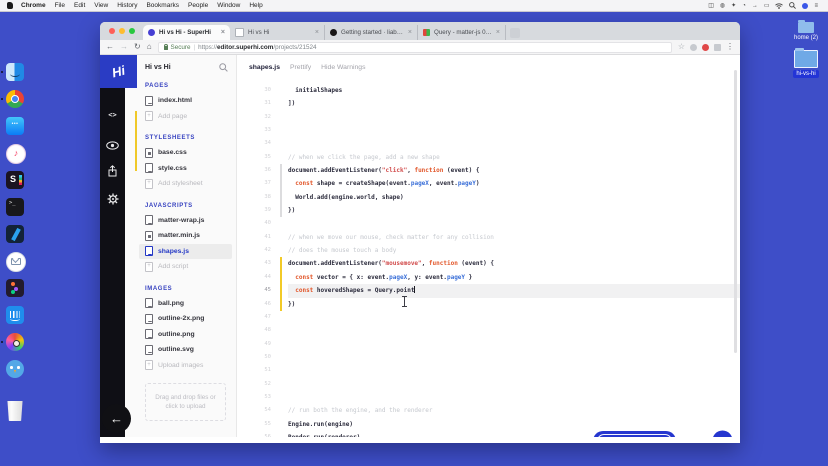 Image resolution: width=828 pixels, height=466 pixels. What do you see at coordinates (514, 424) in the screenshot?
I see `code-text: Engine.run(engine)` at bounding box center [514, 424].